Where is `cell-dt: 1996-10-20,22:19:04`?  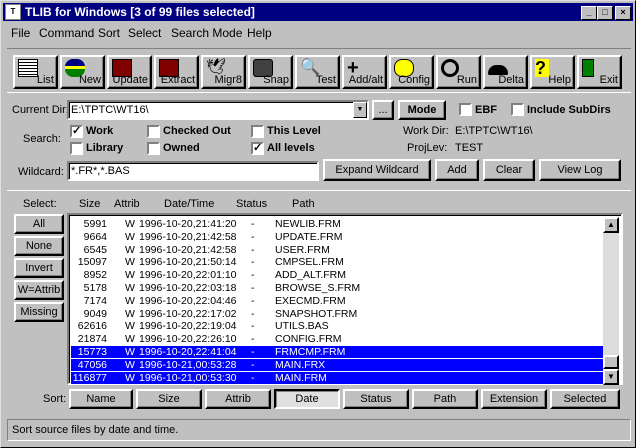
cell-dt: 1996-10-20,22:19:04 is located at coordinates (188, 326).